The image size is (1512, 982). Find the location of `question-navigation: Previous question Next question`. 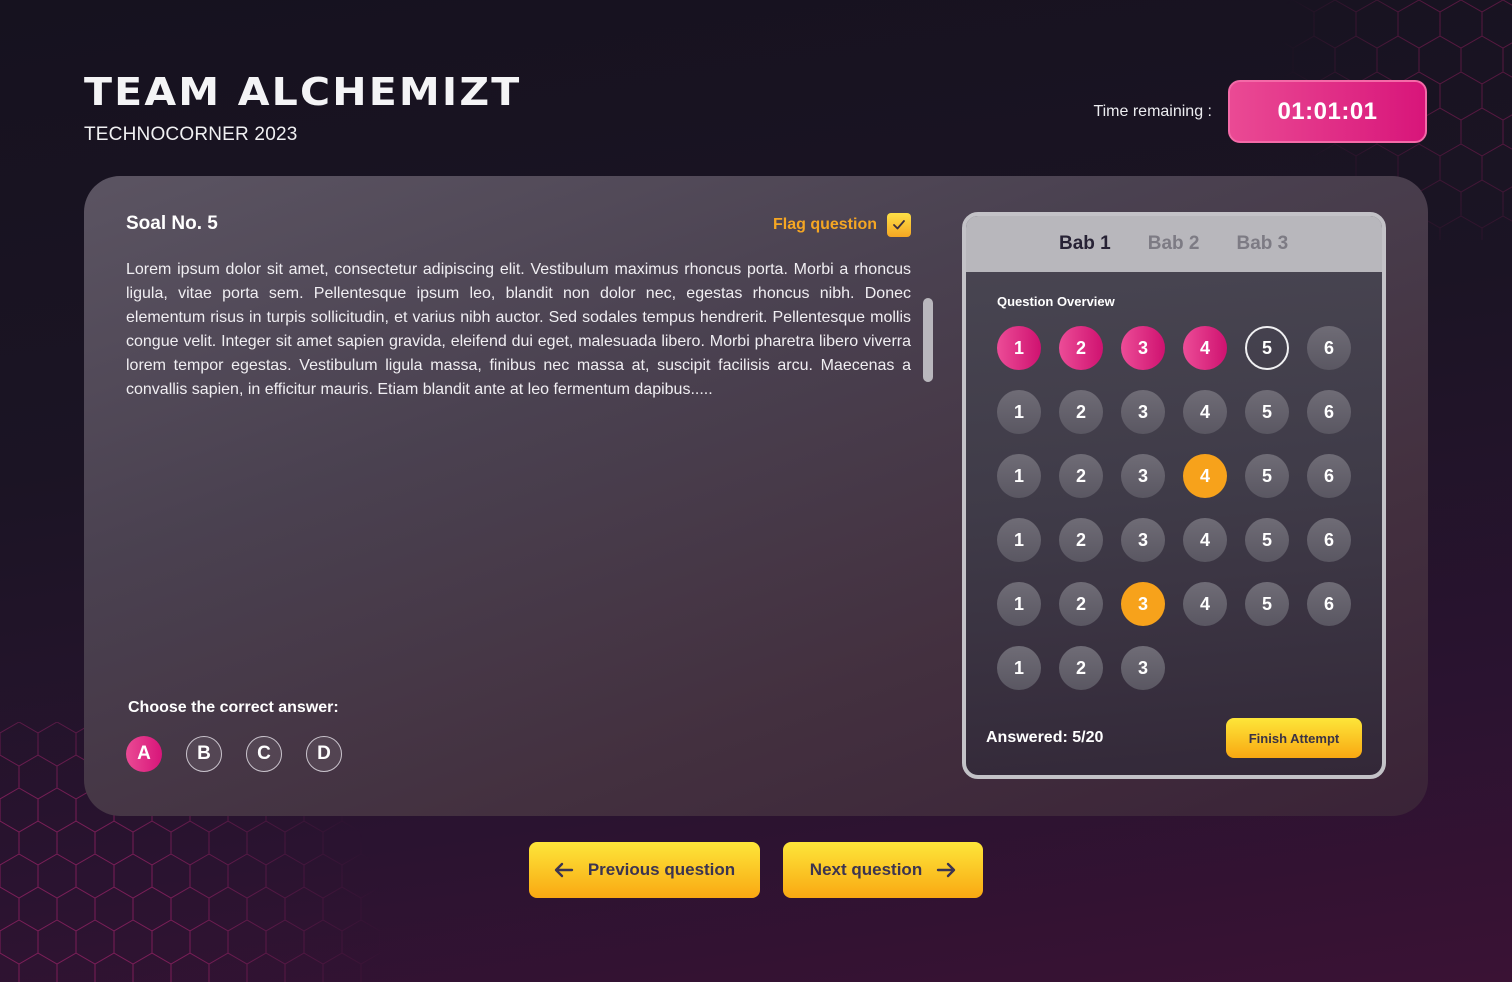

question-navigation: Previous question Next question is located at coordinates (756, 870).